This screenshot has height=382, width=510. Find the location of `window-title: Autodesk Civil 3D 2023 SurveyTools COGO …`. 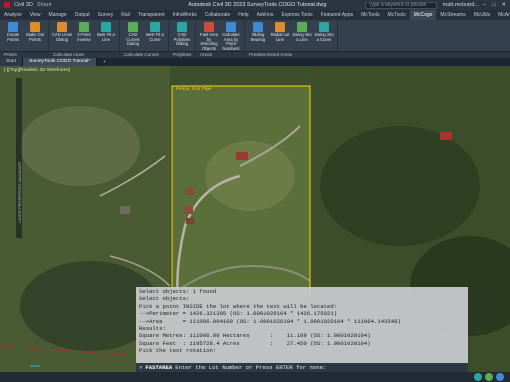

window-title: Autodesk Civil 3D 2023 SurveyTools COGO … is located at coordinates (257, 5).